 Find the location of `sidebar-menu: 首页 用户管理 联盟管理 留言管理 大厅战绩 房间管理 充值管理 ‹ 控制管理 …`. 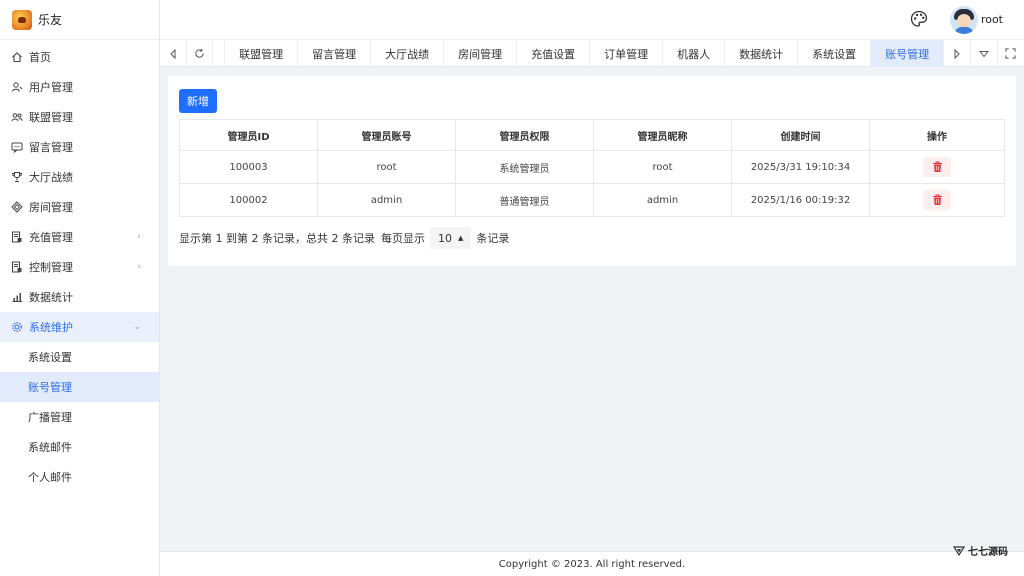

sidebar-menu: 首页 用户管理 联盟管理 留言管理 大厅战绩 房间管理 充值管理 ‹ 控制管理 … is located at coordinates (79, 266).